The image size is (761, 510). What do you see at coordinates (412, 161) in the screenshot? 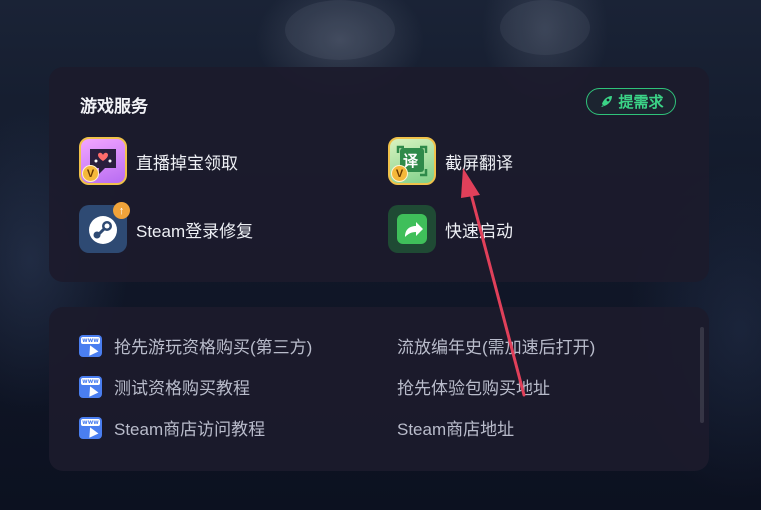
I see `screen-translate-icon: 译 V` at bounding box center [412, 161].